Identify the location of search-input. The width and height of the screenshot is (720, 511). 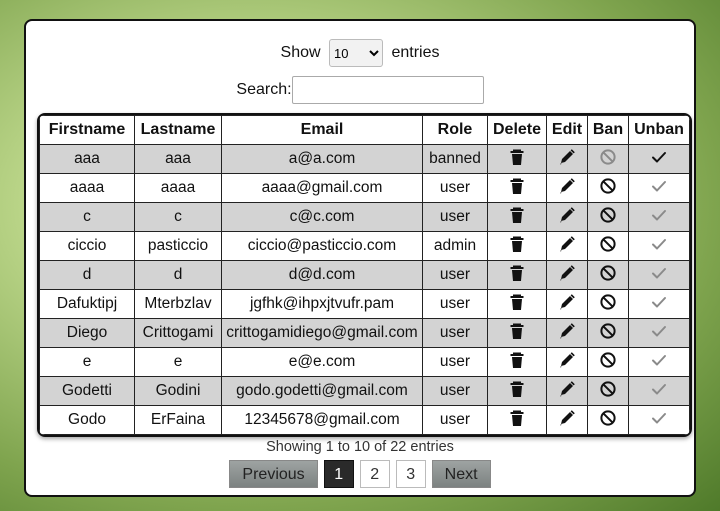
(387, 90).